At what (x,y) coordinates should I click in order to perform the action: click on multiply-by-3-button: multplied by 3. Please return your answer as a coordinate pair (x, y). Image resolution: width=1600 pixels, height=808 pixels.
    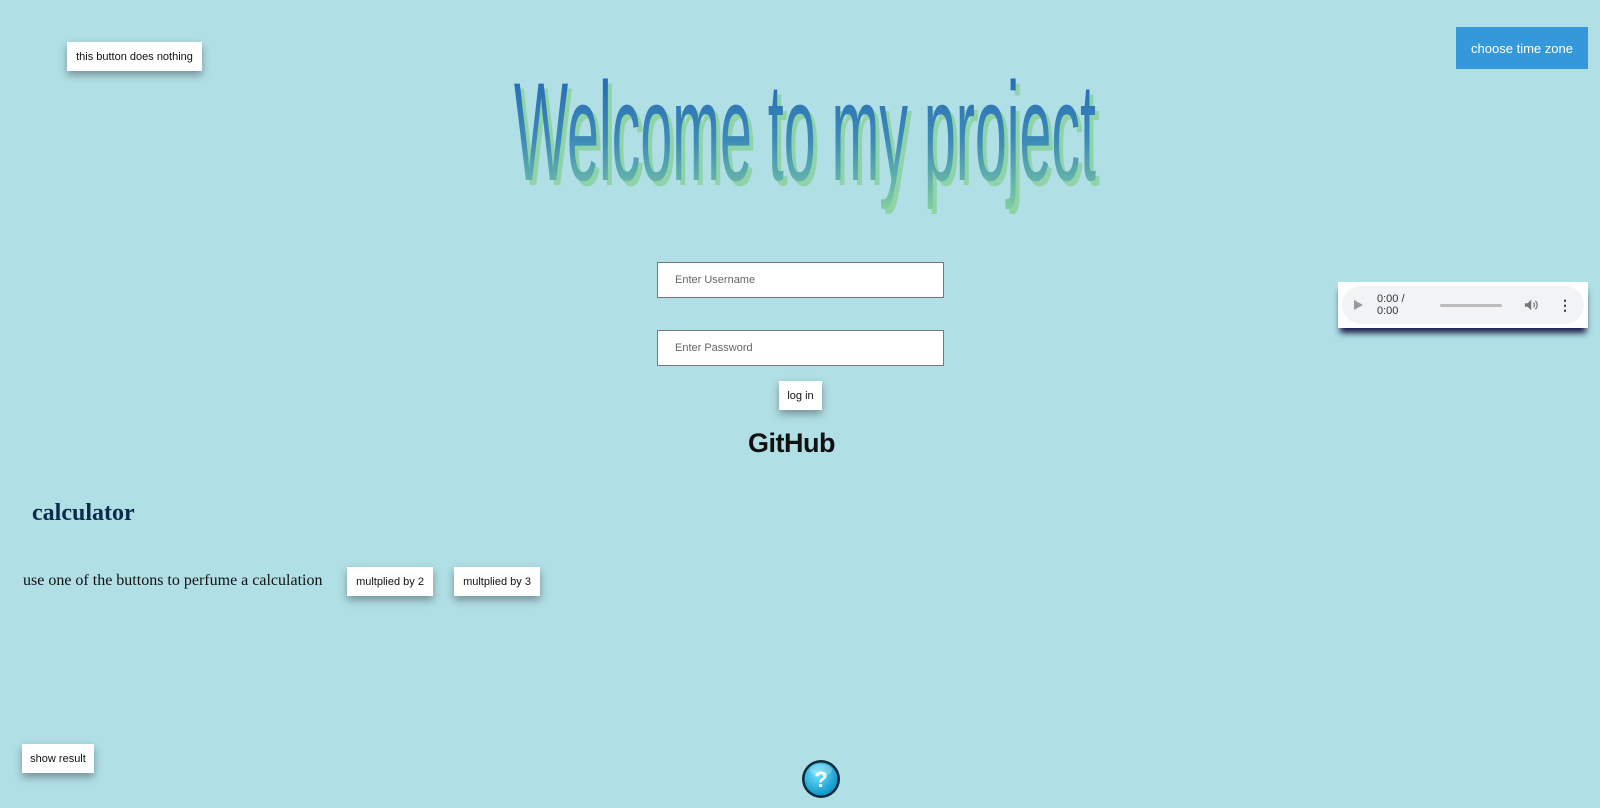
    Looking at the image, I should click on (497, 581).